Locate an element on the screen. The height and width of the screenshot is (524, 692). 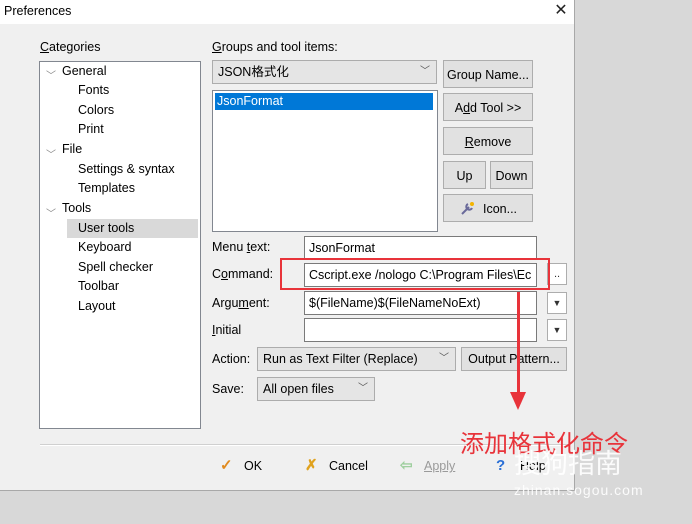
command-label-post: mmand: is located at coordinates (250, 274).